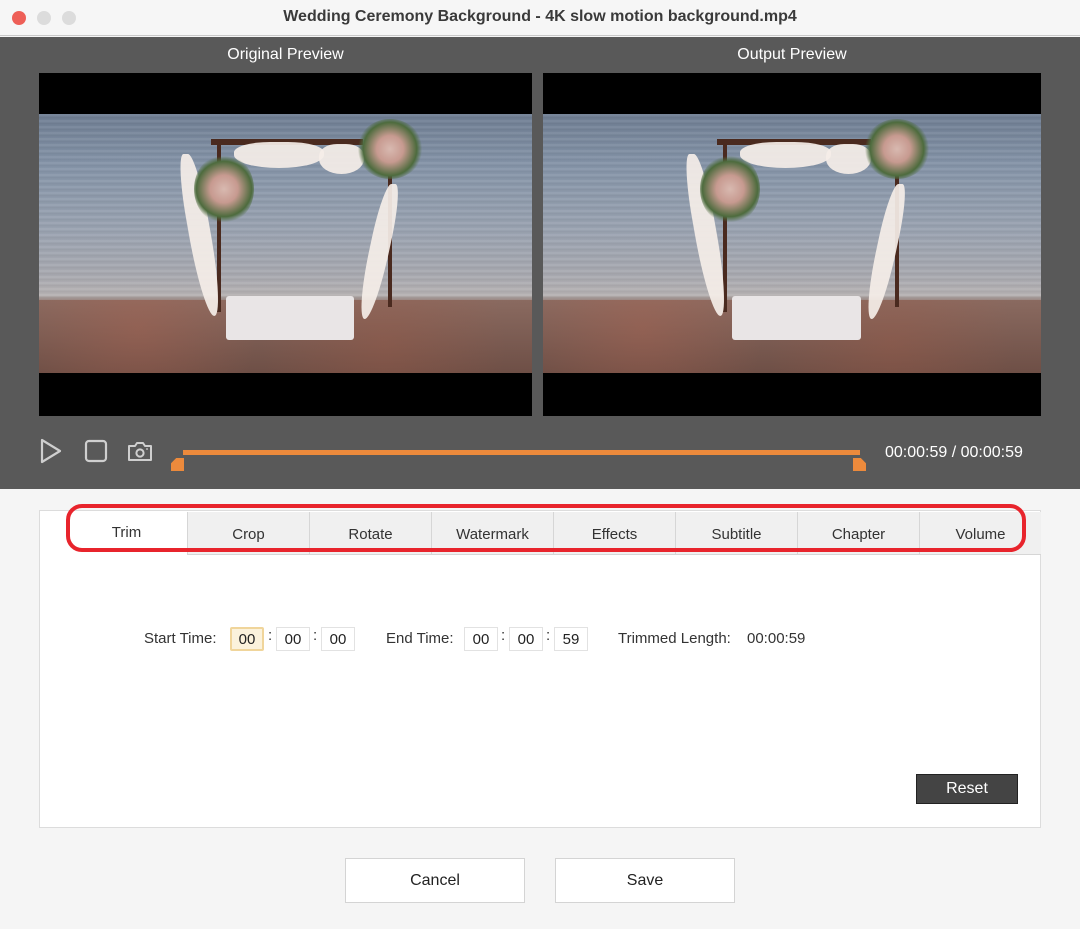 The image size is (1080, 929). Describe the element at coordinates (420, 638) in the screenshot. I see `end-time-label: End Time:` at that location.